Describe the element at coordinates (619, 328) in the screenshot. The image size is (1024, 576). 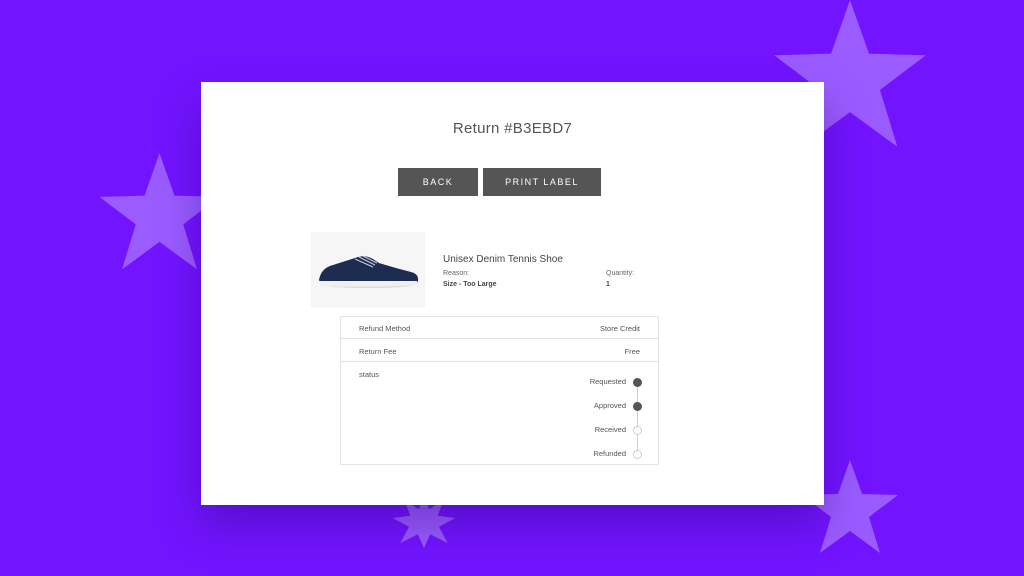
I see `refund-method-value: Store Credit` at that location.